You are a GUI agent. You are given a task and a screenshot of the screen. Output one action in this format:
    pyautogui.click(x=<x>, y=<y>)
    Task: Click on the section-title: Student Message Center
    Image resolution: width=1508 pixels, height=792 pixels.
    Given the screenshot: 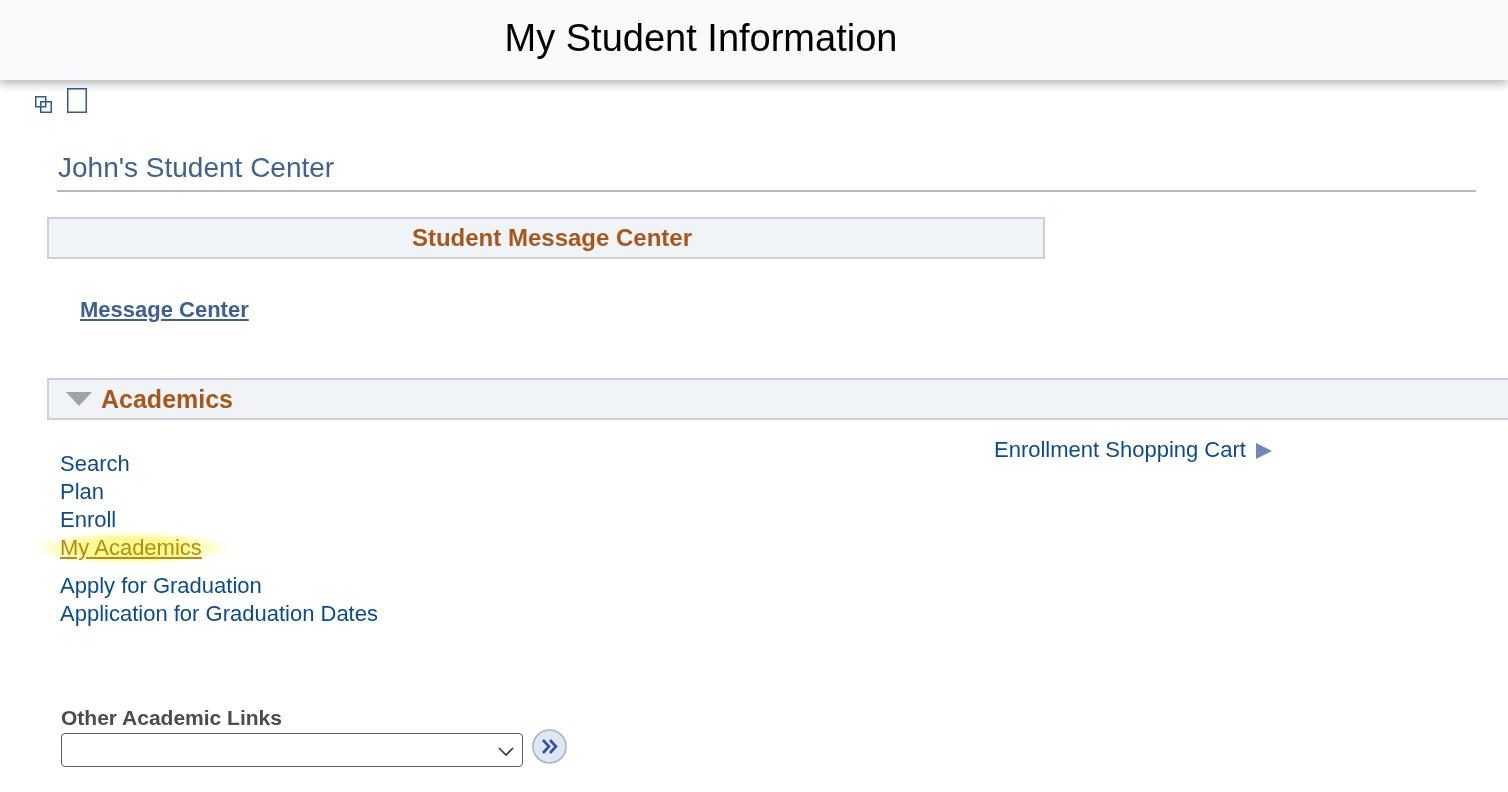 What is the action you would take?
    pyautogui.click(x=551, y=238)
    